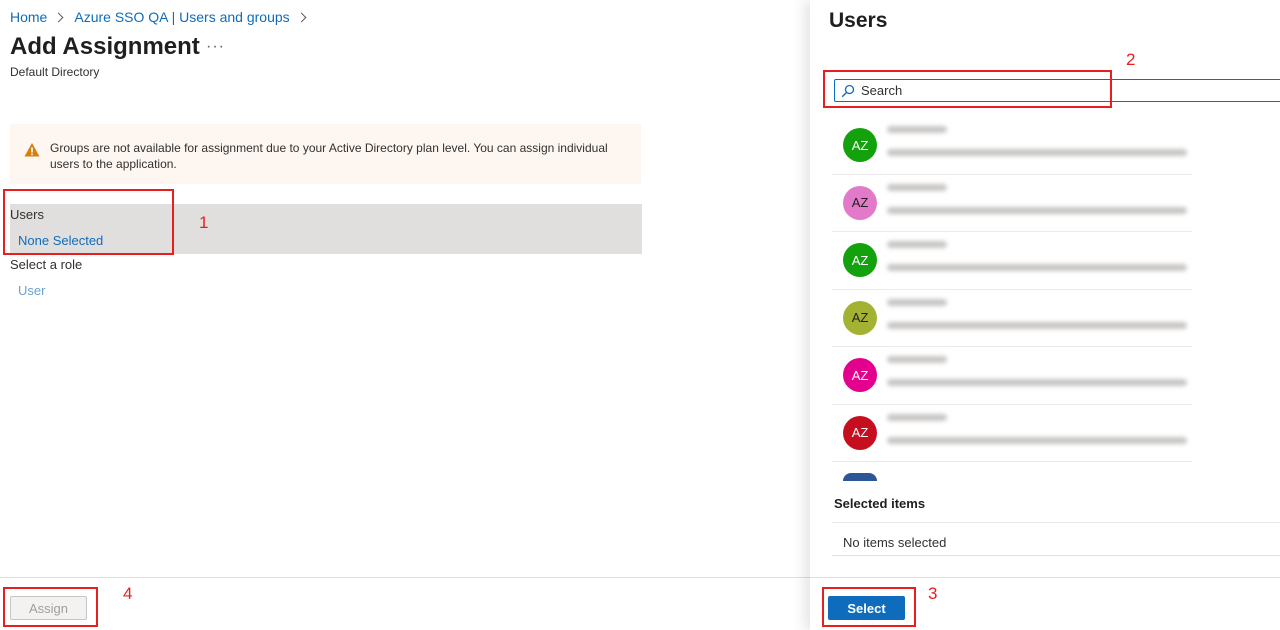 This screenshot has width=1280, height=630. What do you see at coordinates (32, 150) in the screenshot?
I see `warning-icon` at bounding box center [32, 150].